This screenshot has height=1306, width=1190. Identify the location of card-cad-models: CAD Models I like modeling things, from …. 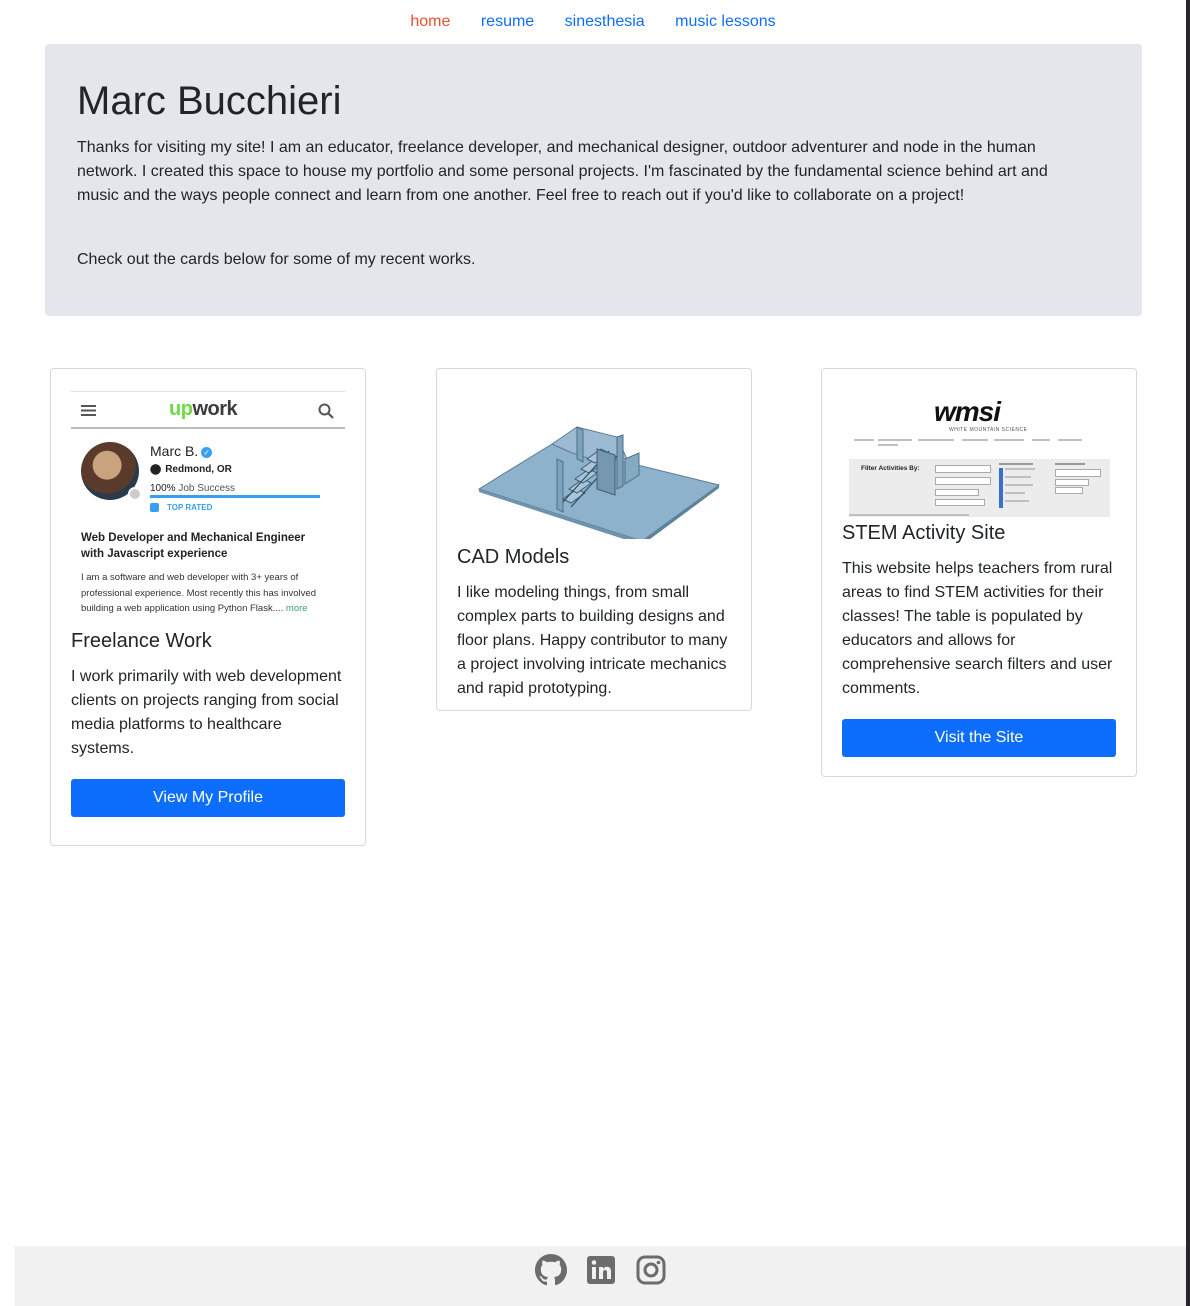
(594, 539).